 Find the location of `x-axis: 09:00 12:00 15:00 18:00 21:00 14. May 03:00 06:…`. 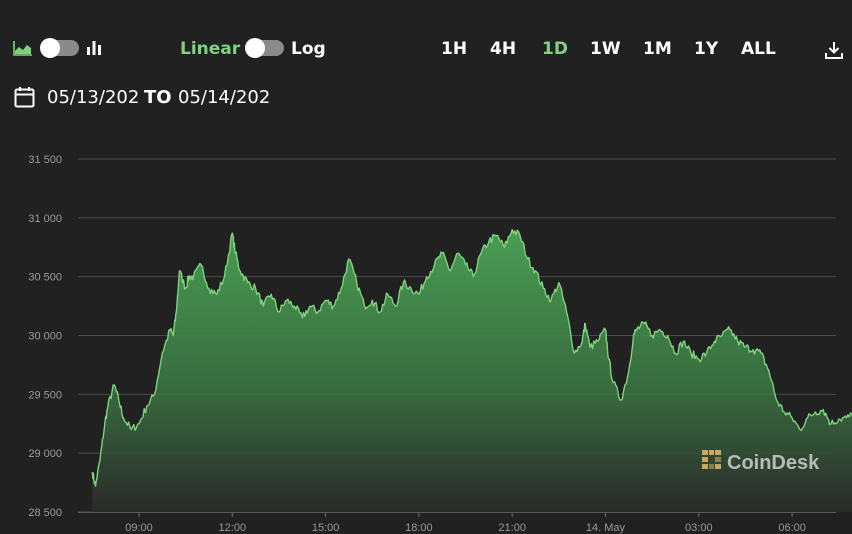

x-axis: 09:00 12:00 15:00 18:00 21:00 14. May 03:00 06:… is located at coordinates (457, 523).